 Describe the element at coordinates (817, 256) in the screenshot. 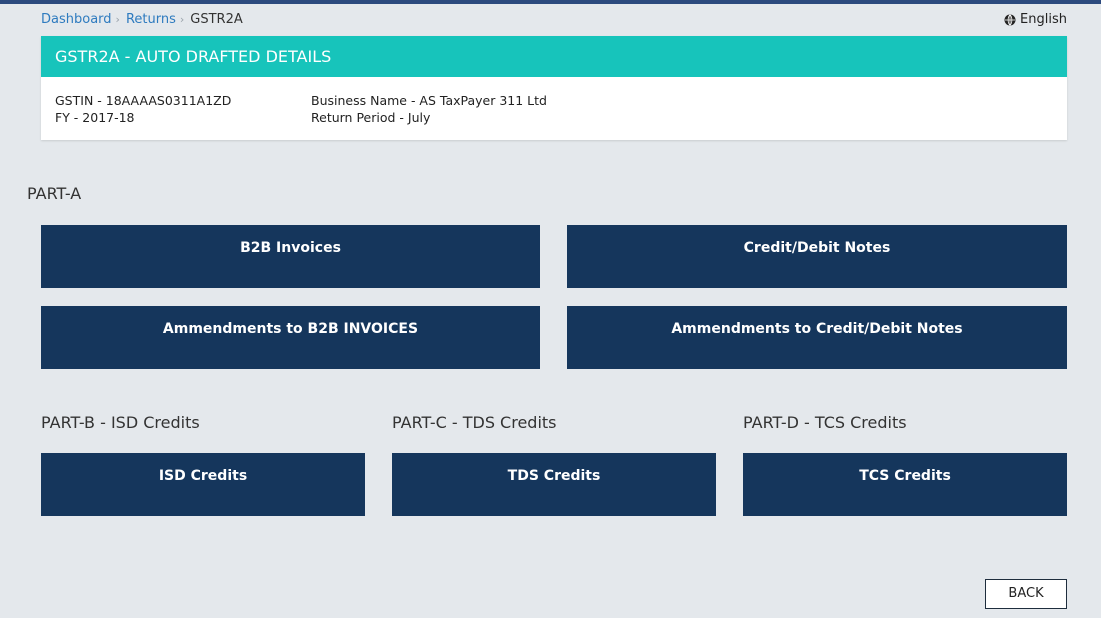

I see `credit-debit-notes-button: Credit/Debit Notes` at that location.